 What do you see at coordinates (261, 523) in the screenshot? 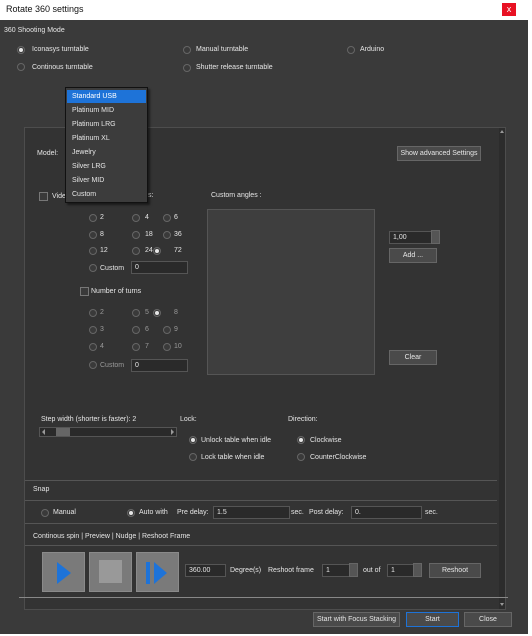
I see `spin-divider` at bounding box center [261, 523].